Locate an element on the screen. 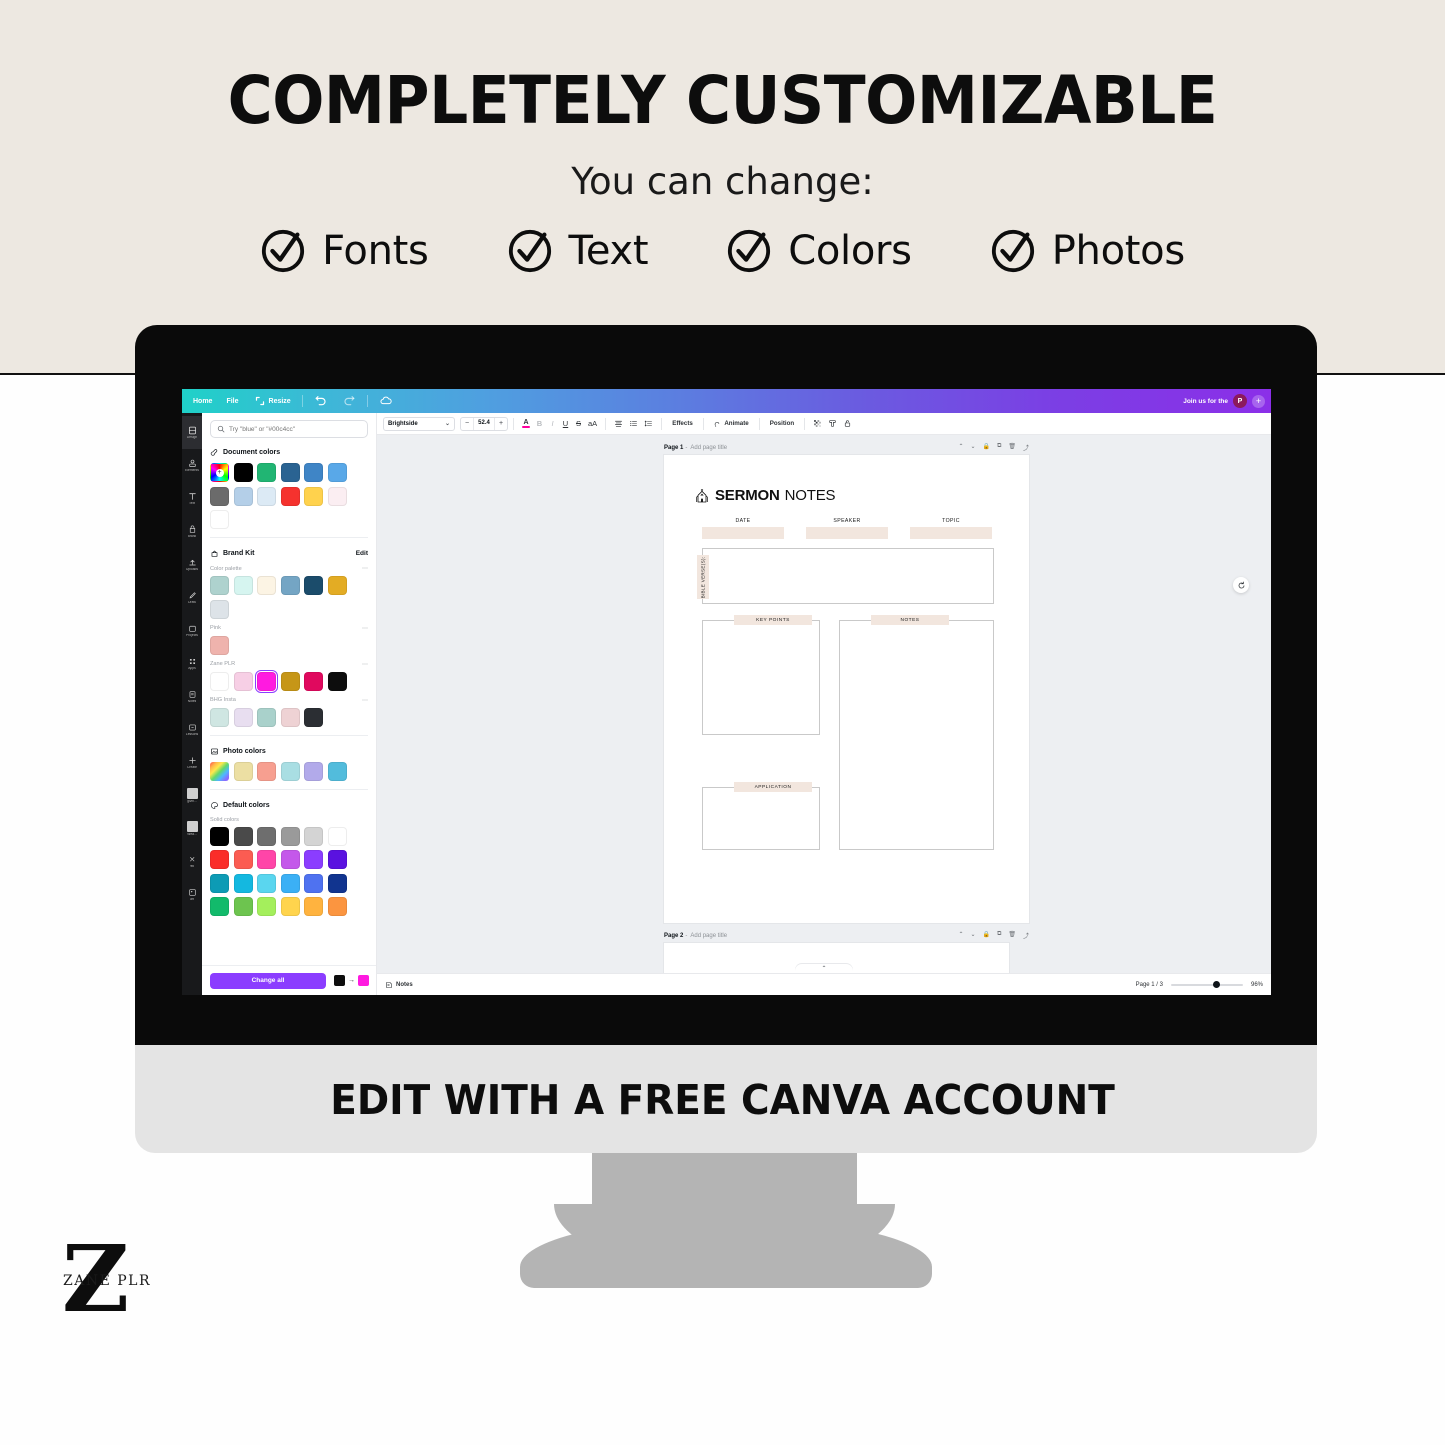  field-input-speaker is located at coordinates (847, 532).